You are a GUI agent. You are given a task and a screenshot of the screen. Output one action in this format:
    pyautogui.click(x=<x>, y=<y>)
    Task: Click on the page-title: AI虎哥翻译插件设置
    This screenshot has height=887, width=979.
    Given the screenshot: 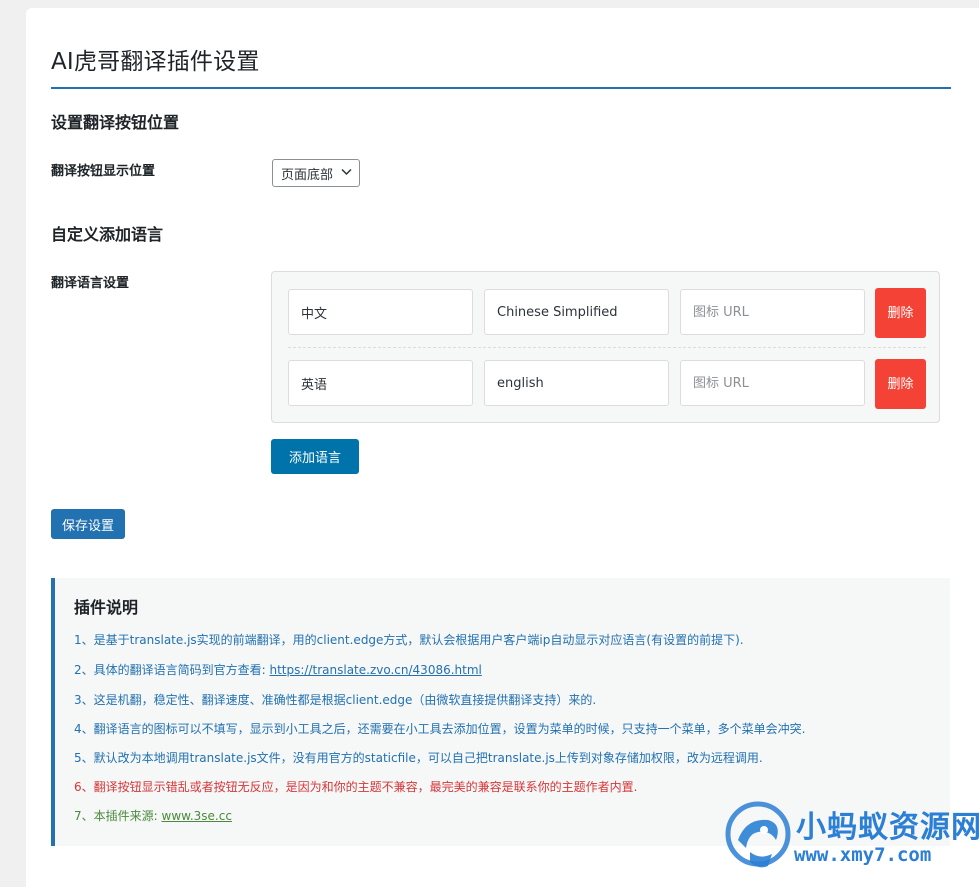 What is the action you would take?
    pyautogui.click(x=155, y=62)
    